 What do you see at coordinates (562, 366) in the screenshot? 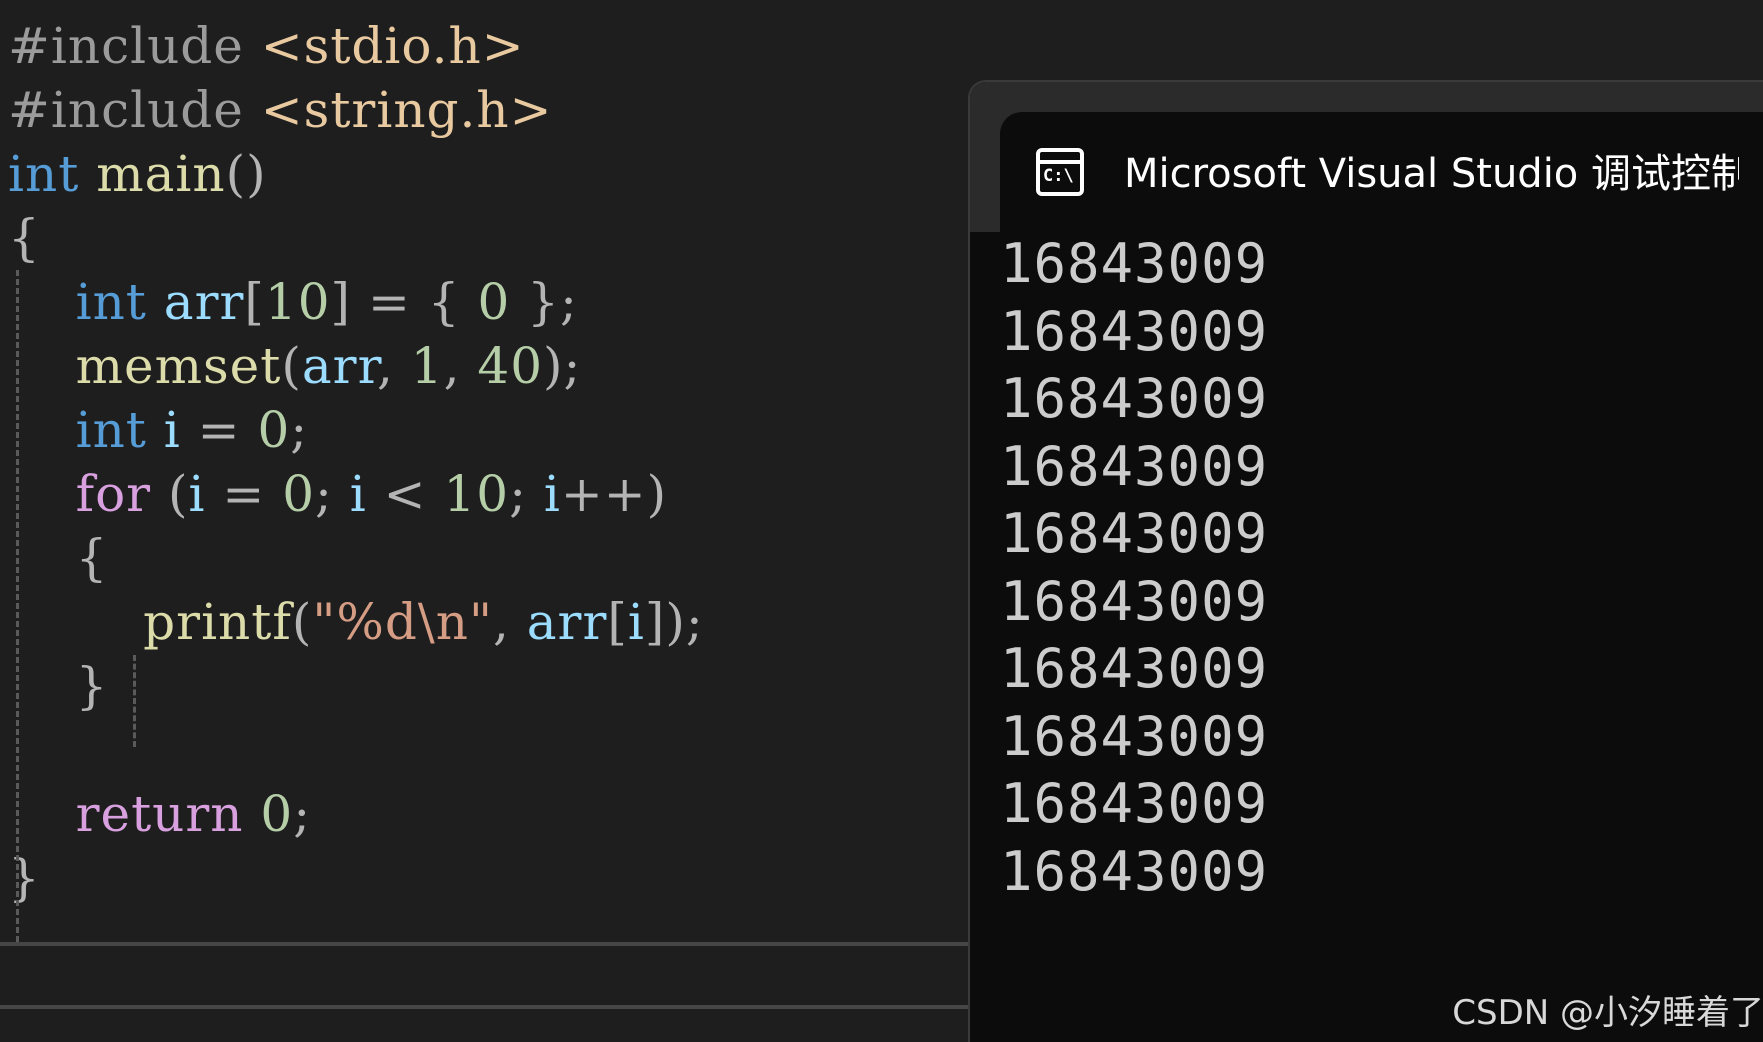
I see `code-token: );` at bounding box center [562, 366].